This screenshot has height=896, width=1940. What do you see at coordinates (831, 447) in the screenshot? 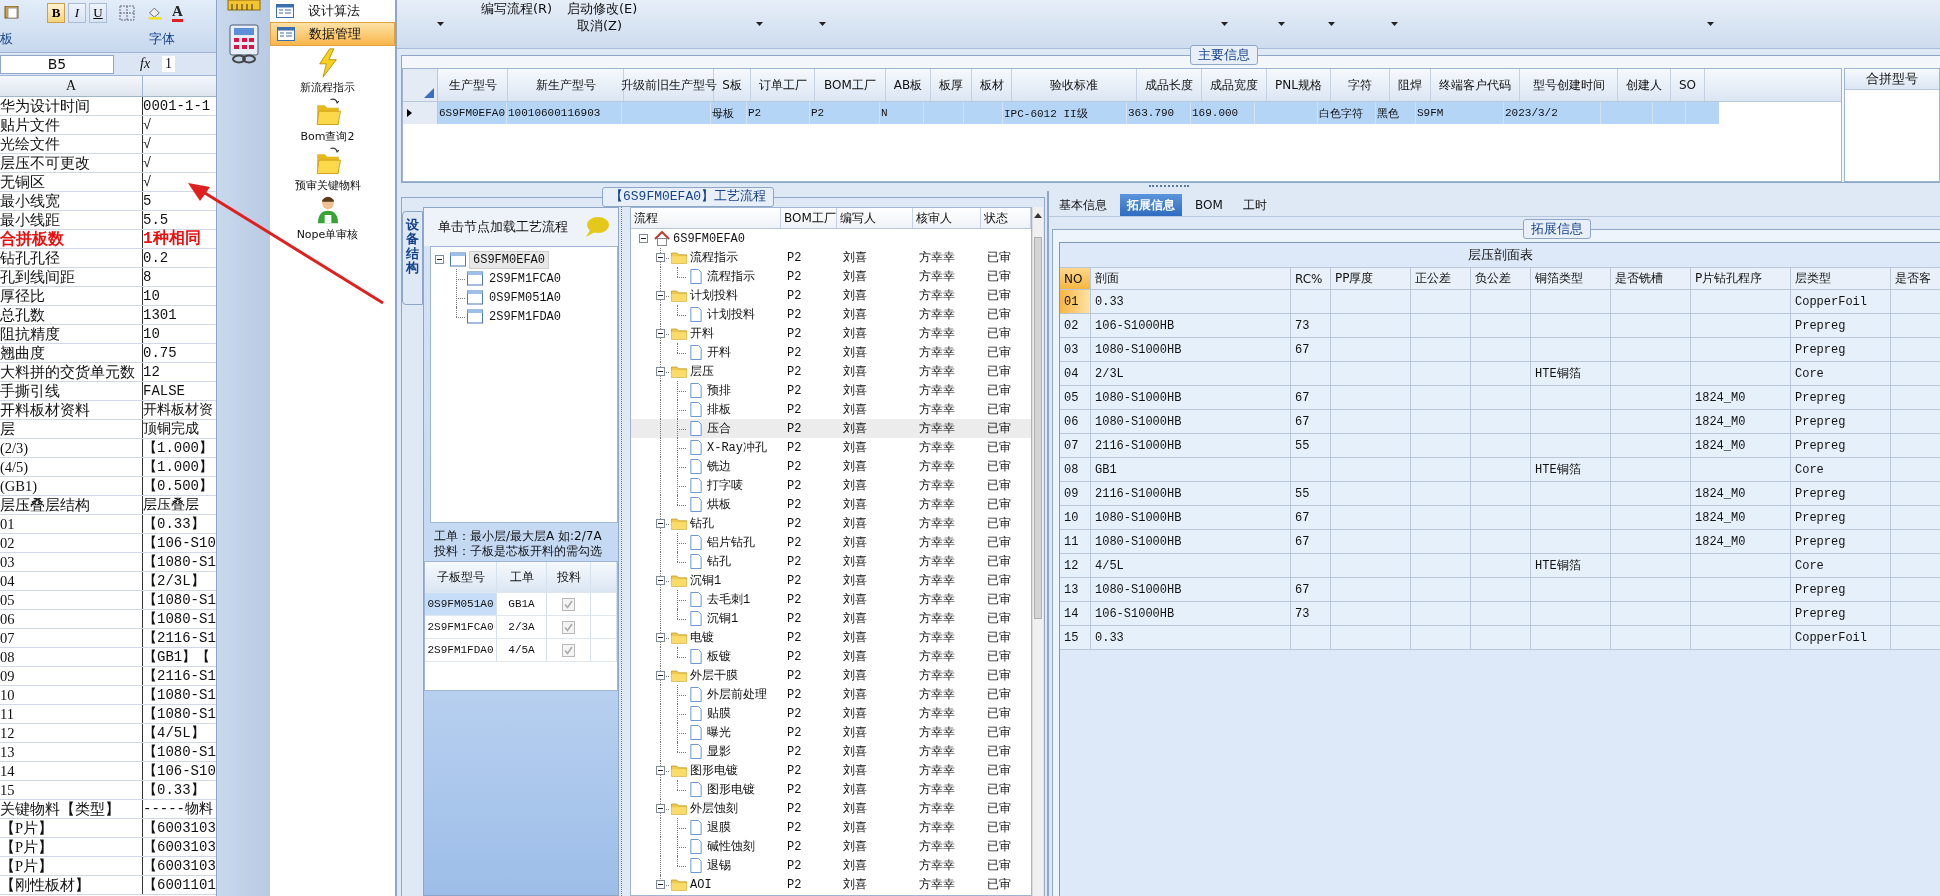
I see `tree-row: X-Ray冲孔 P2 刘喜 方幸幸 已审` at bounding box center [831, 447].